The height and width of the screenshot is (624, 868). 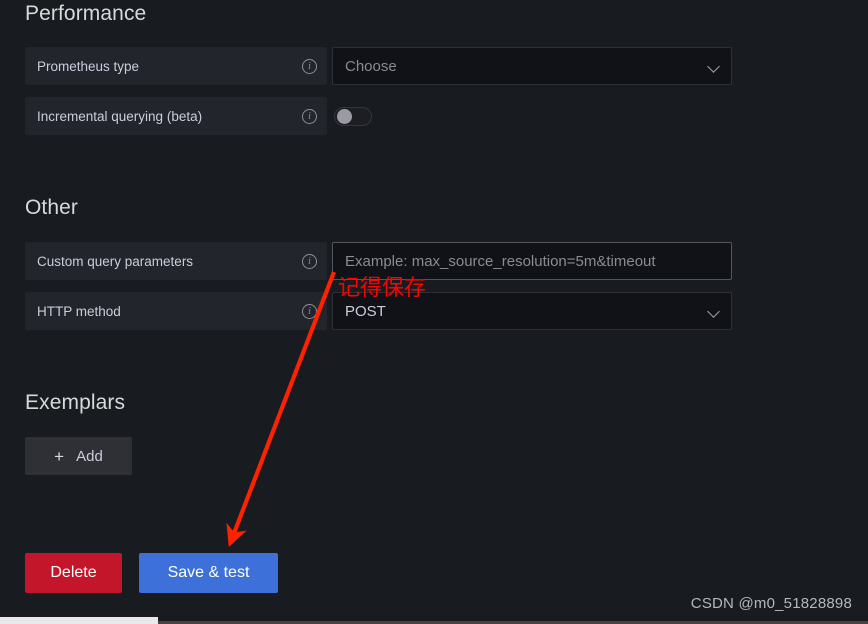 I want to click on field-label-prometheus-type: Prometheus type i, so click(x=176, y=66).